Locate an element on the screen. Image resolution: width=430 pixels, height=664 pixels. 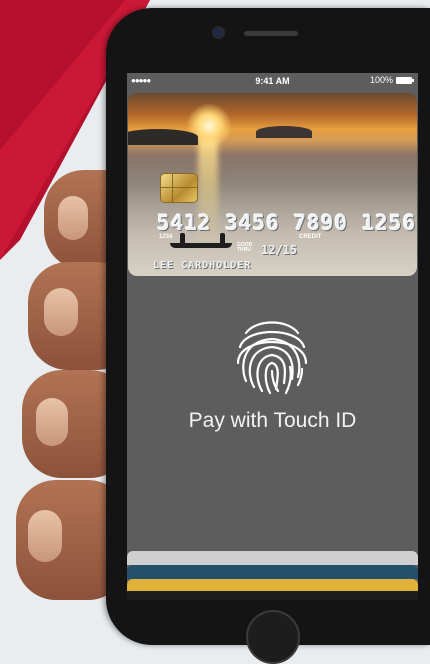
earpiece-speaker is located at coordinates (271, 33).